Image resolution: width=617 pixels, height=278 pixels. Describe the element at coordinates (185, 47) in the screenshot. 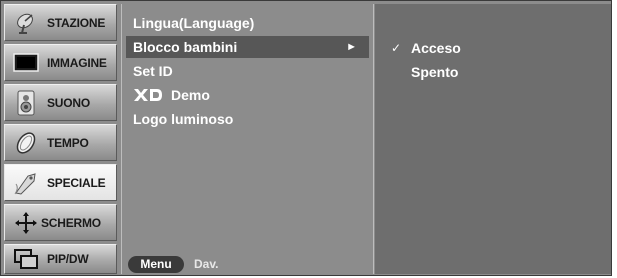

I see `menu-item-label: Blocco bambini` at that location.